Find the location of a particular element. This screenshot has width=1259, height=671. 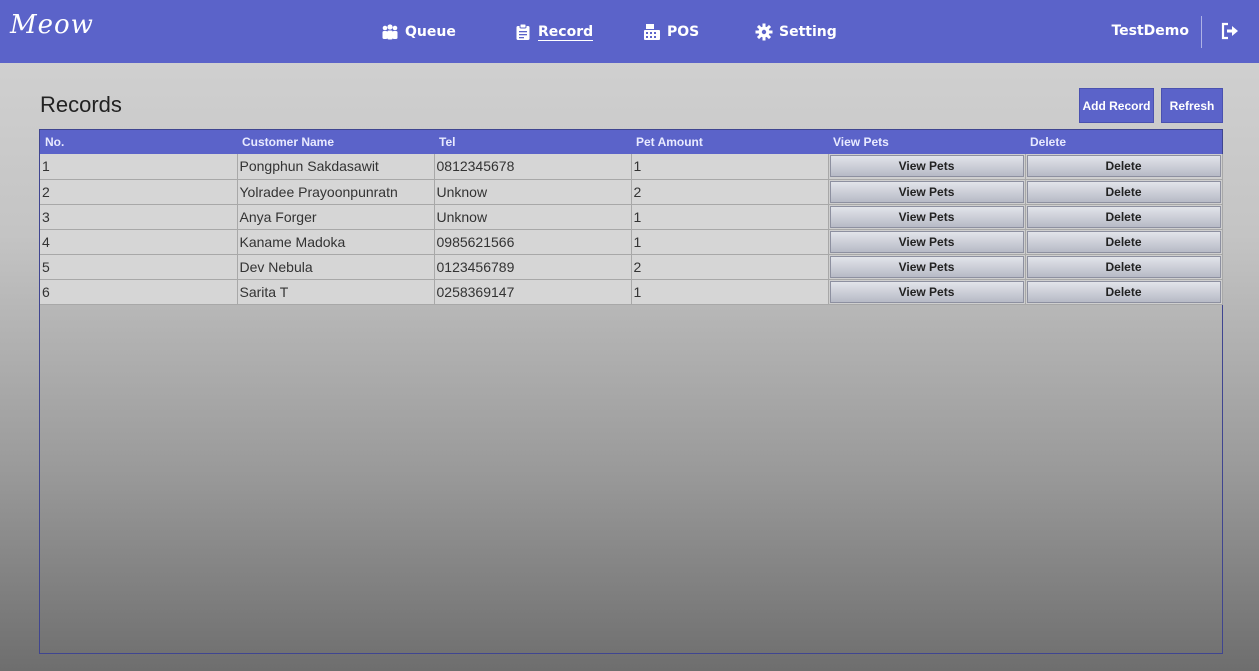

nav-record: Record is located at coordinates (554, 32).